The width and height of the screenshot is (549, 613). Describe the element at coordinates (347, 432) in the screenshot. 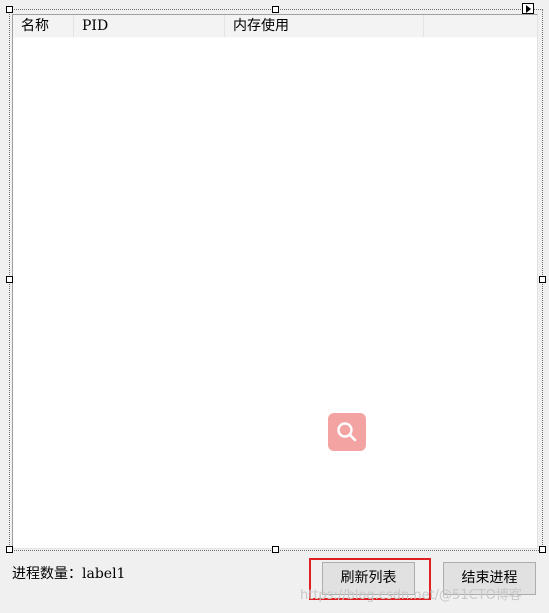

I see `search-icon` at that location.